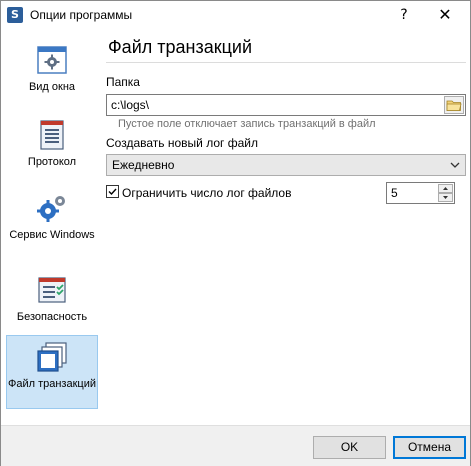  I want to click on title-bar: S Опции программы ? ✕, so click(235, 16).